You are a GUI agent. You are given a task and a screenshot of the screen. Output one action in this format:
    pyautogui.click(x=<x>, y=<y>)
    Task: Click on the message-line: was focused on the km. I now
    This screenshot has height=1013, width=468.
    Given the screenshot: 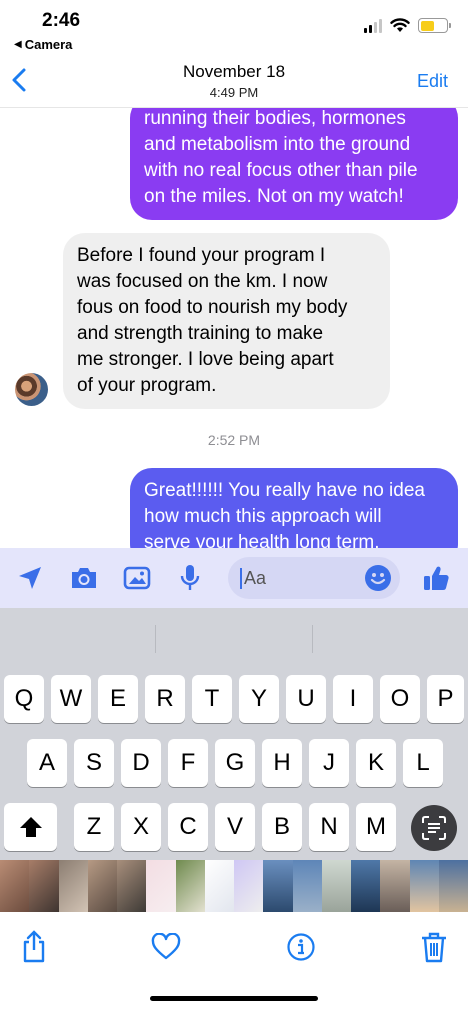 What is the action you would take?
    pyautogui.click(x=202, y=281)
    